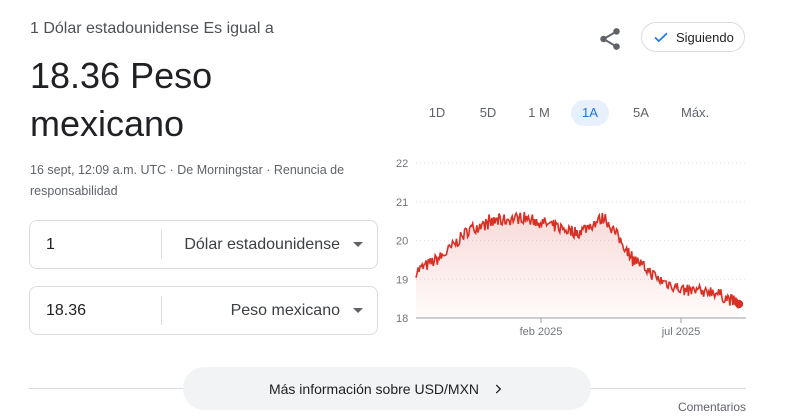 The image size is (807, 417). Describe the element at coordinates (712, 407) in the screenshot. I see `feedback-link: Comentarios` at that location.